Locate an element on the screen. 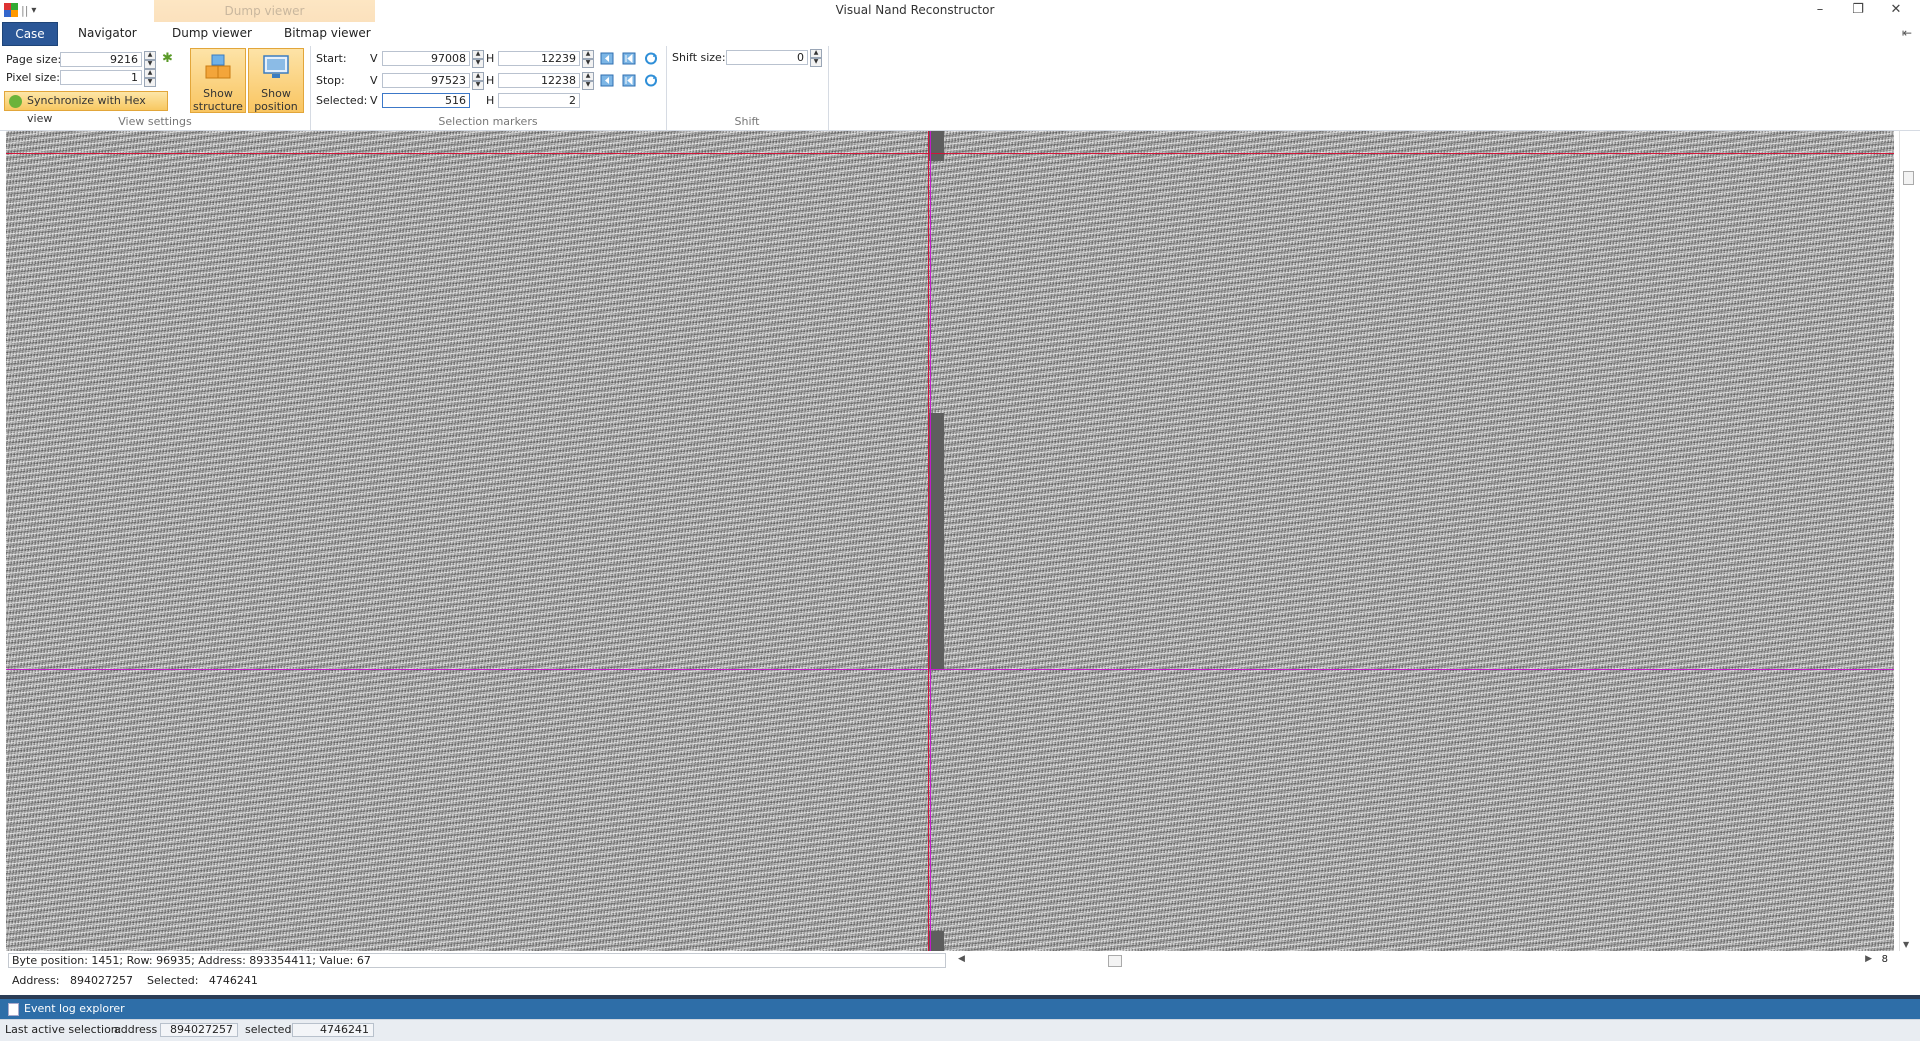 The image size is (1920, 1041). start-v-spinner: ▲ ▼ is located at coordinates (478, 59).